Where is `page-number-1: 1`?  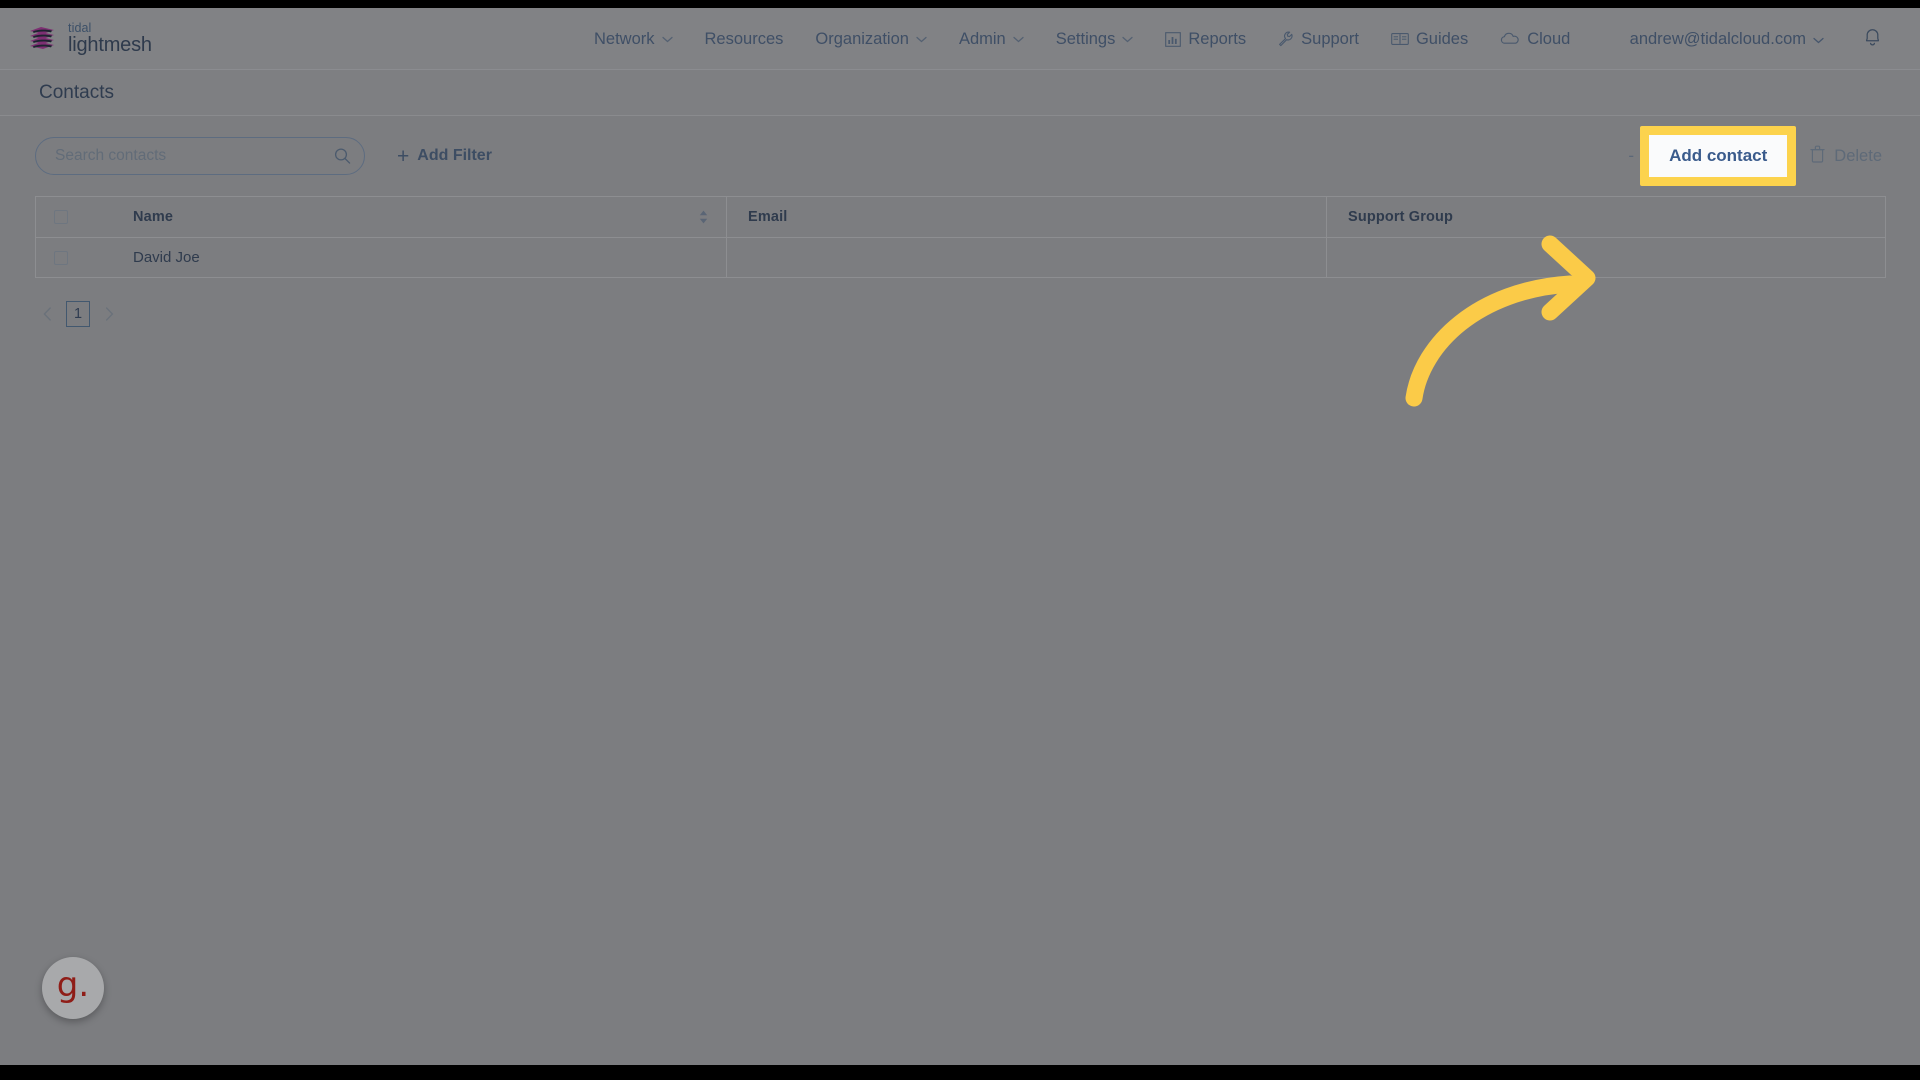 page-number-1: 1 is located at coordinates (78, 314).